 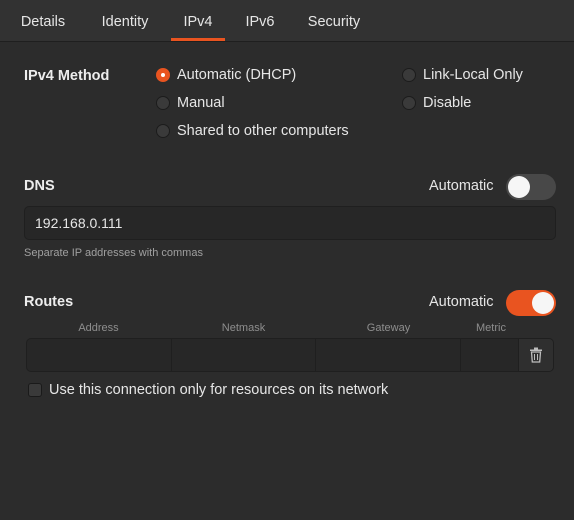 I want to click on column-address: Address, so click(x=98, y=328).